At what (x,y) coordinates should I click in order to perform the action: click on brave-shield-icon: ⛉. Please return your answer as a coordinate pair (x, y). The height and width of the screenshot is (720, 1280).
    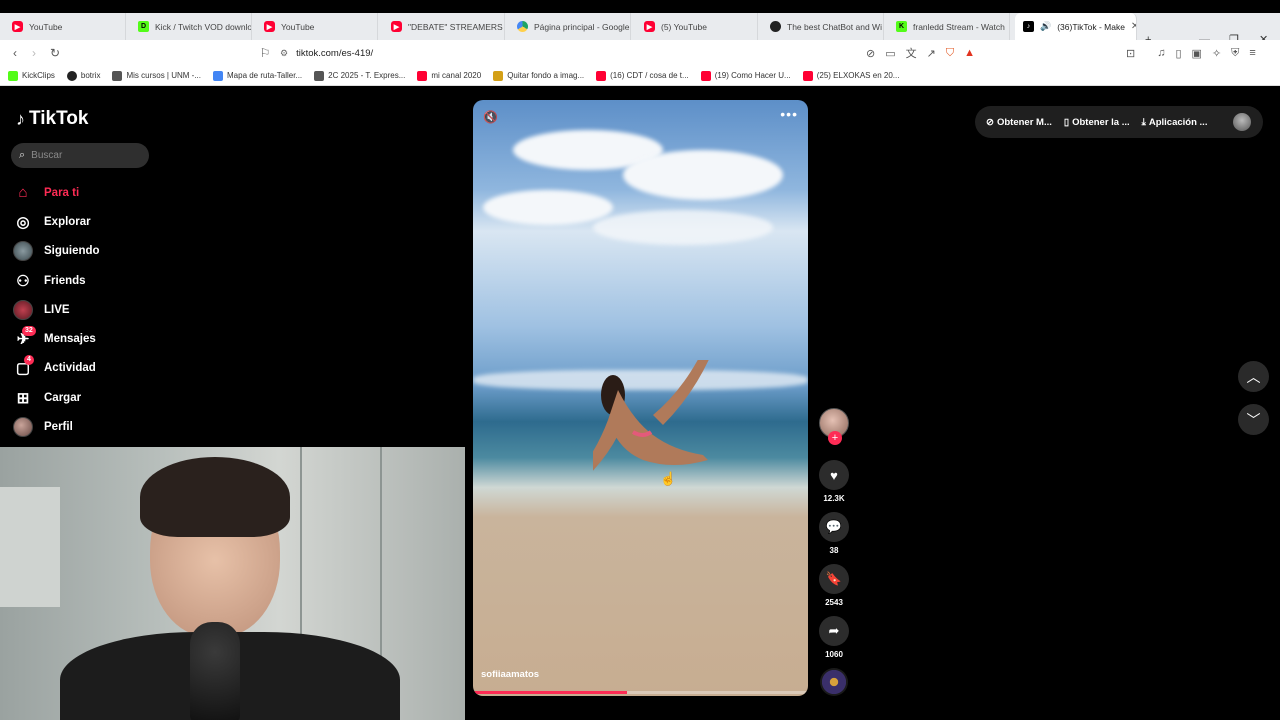
    Looking at the image, I should click on (950, 53).